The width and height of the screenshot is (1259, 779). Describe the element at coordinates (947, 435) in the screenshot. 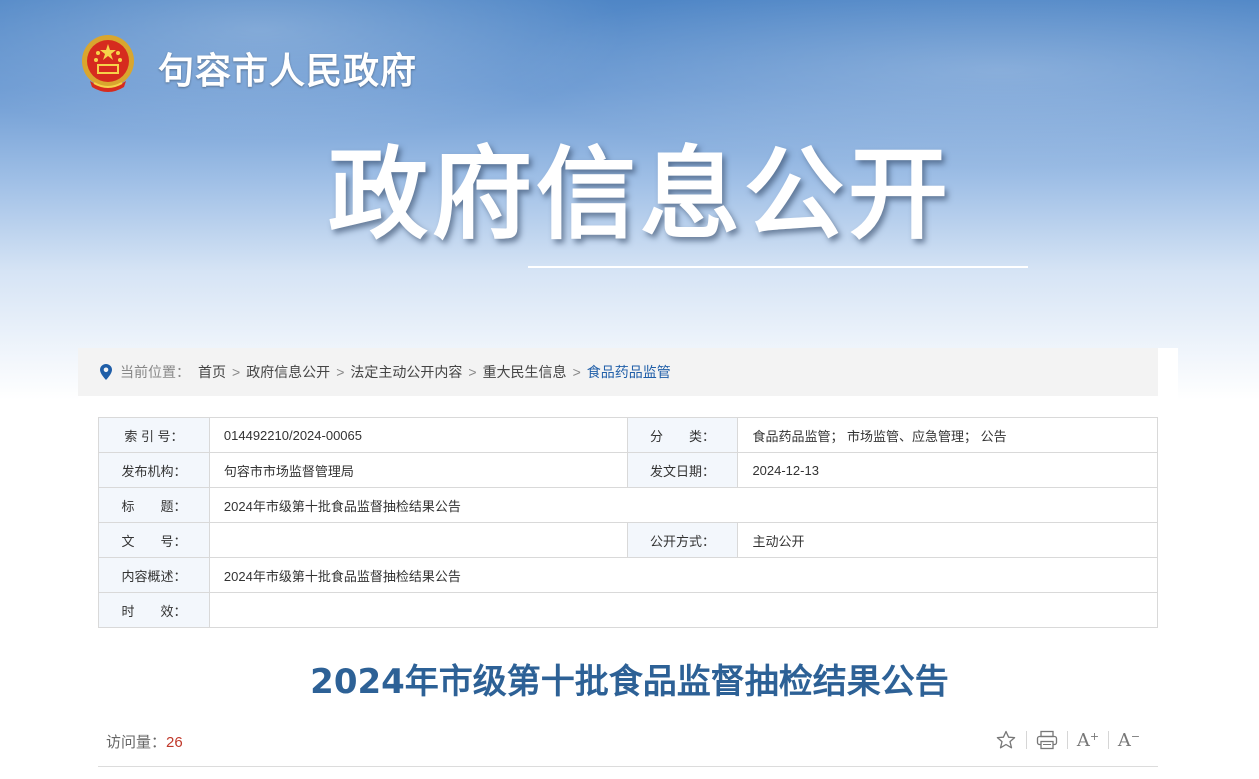

I see `category-value: 食品药品监管； 市场监管、应急管理； 公告` at that location.